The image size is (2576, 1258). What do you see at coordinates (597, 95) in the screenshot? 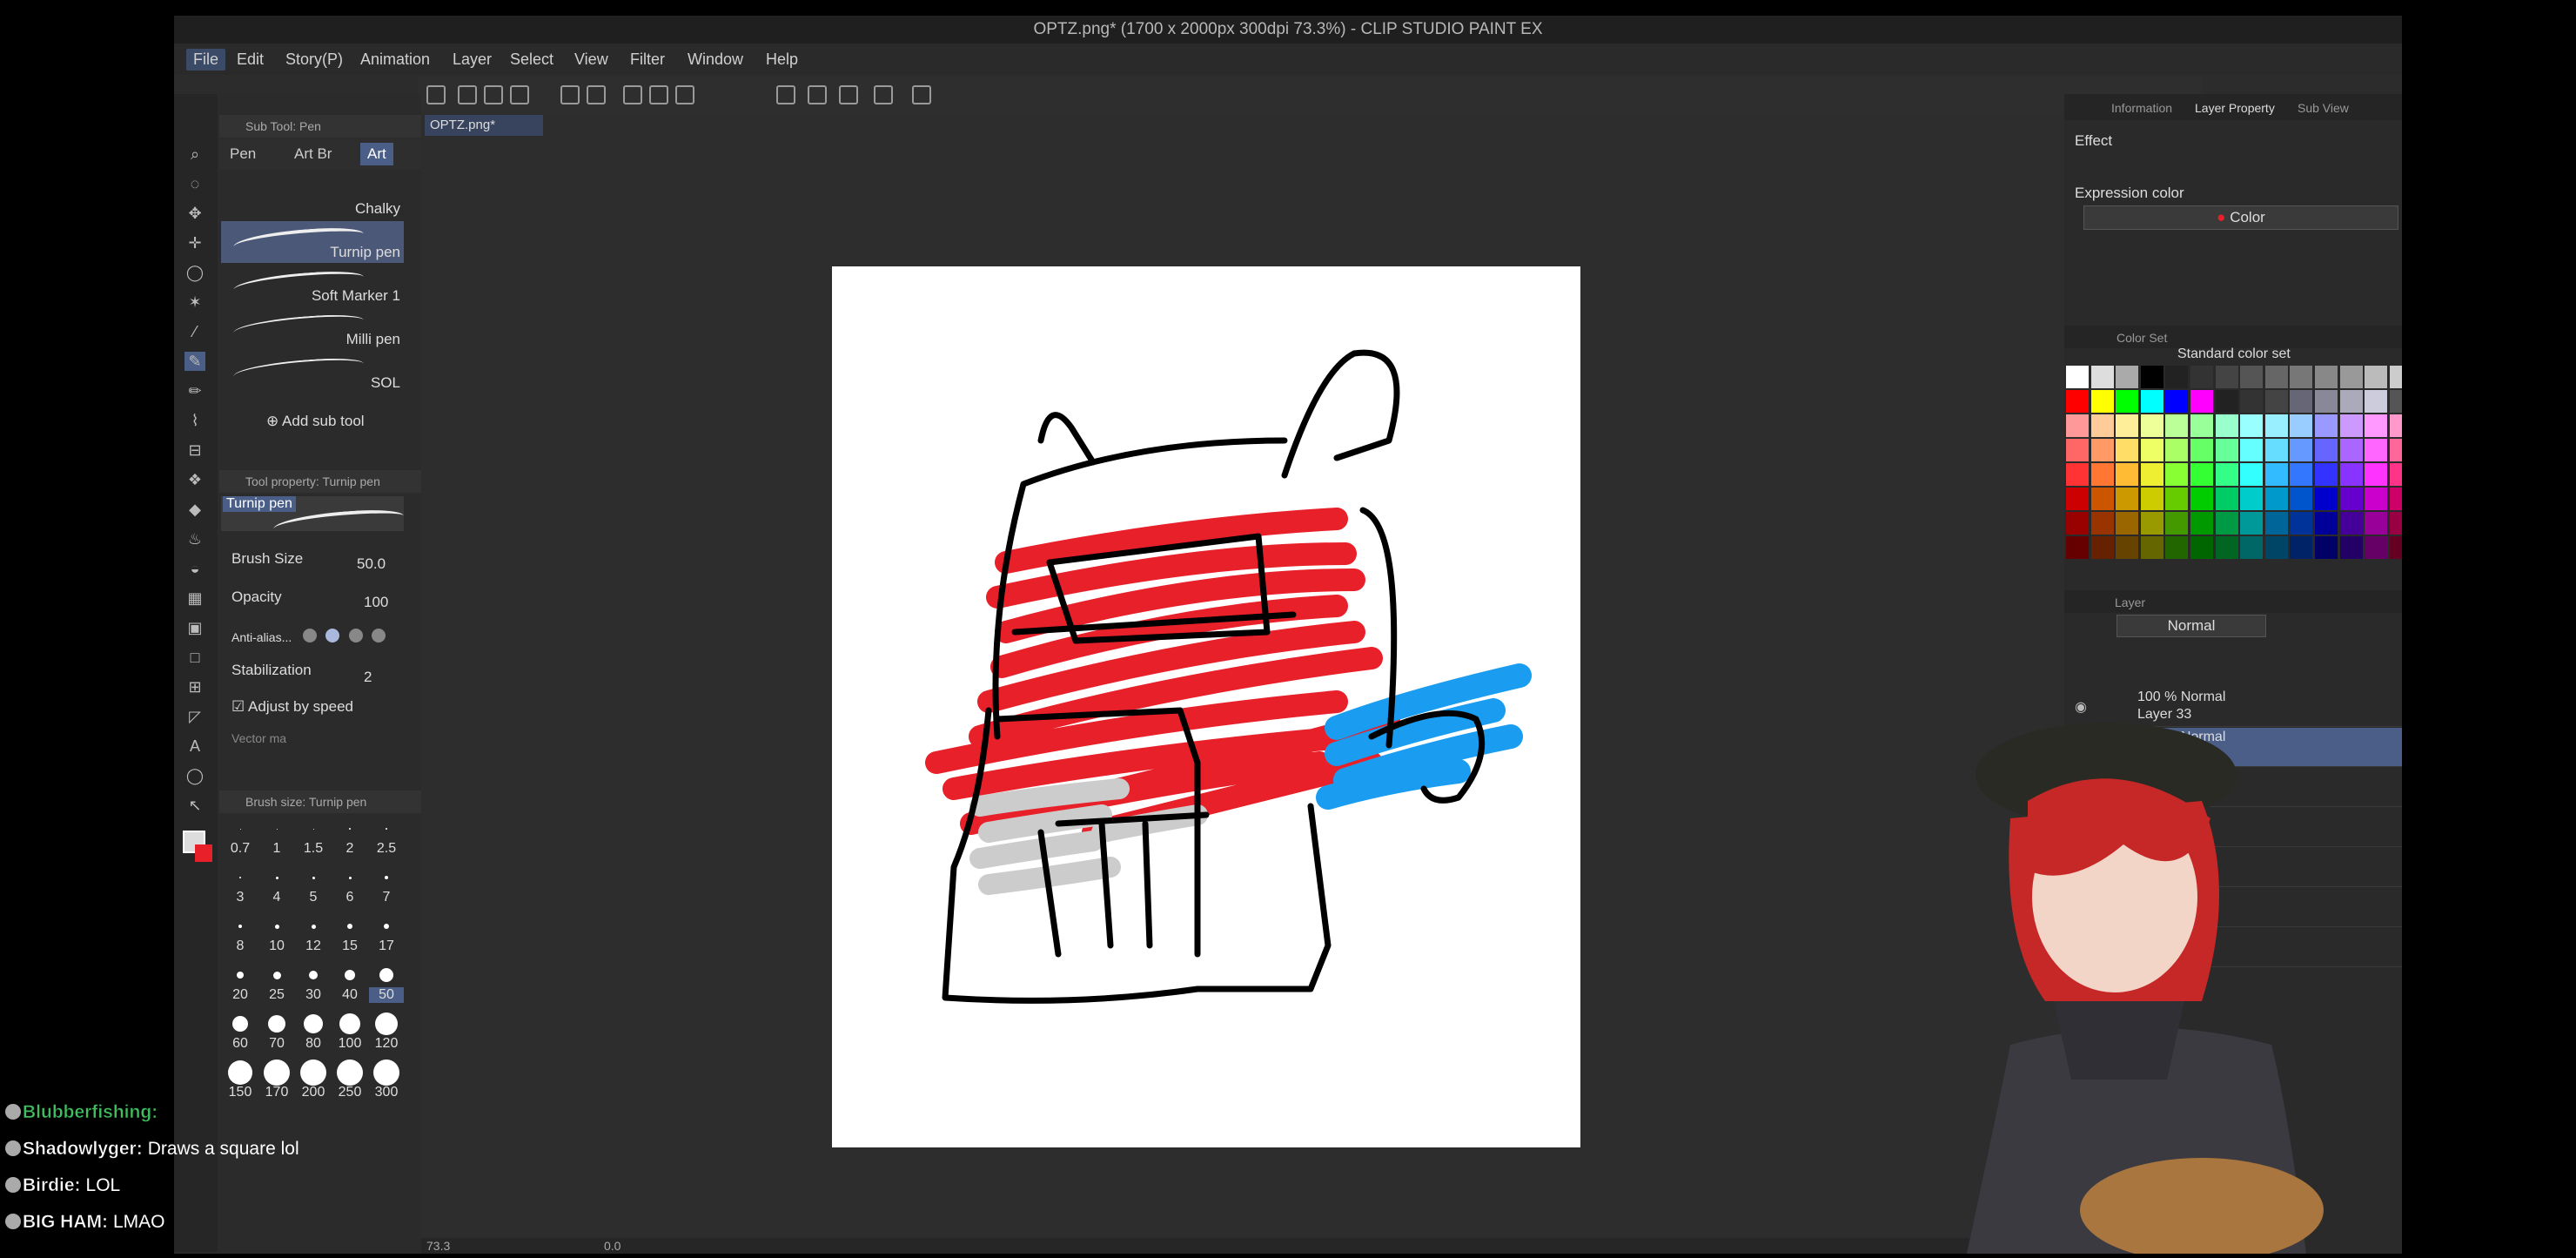
I see `redo-icon` at bounding box center [597, 95].